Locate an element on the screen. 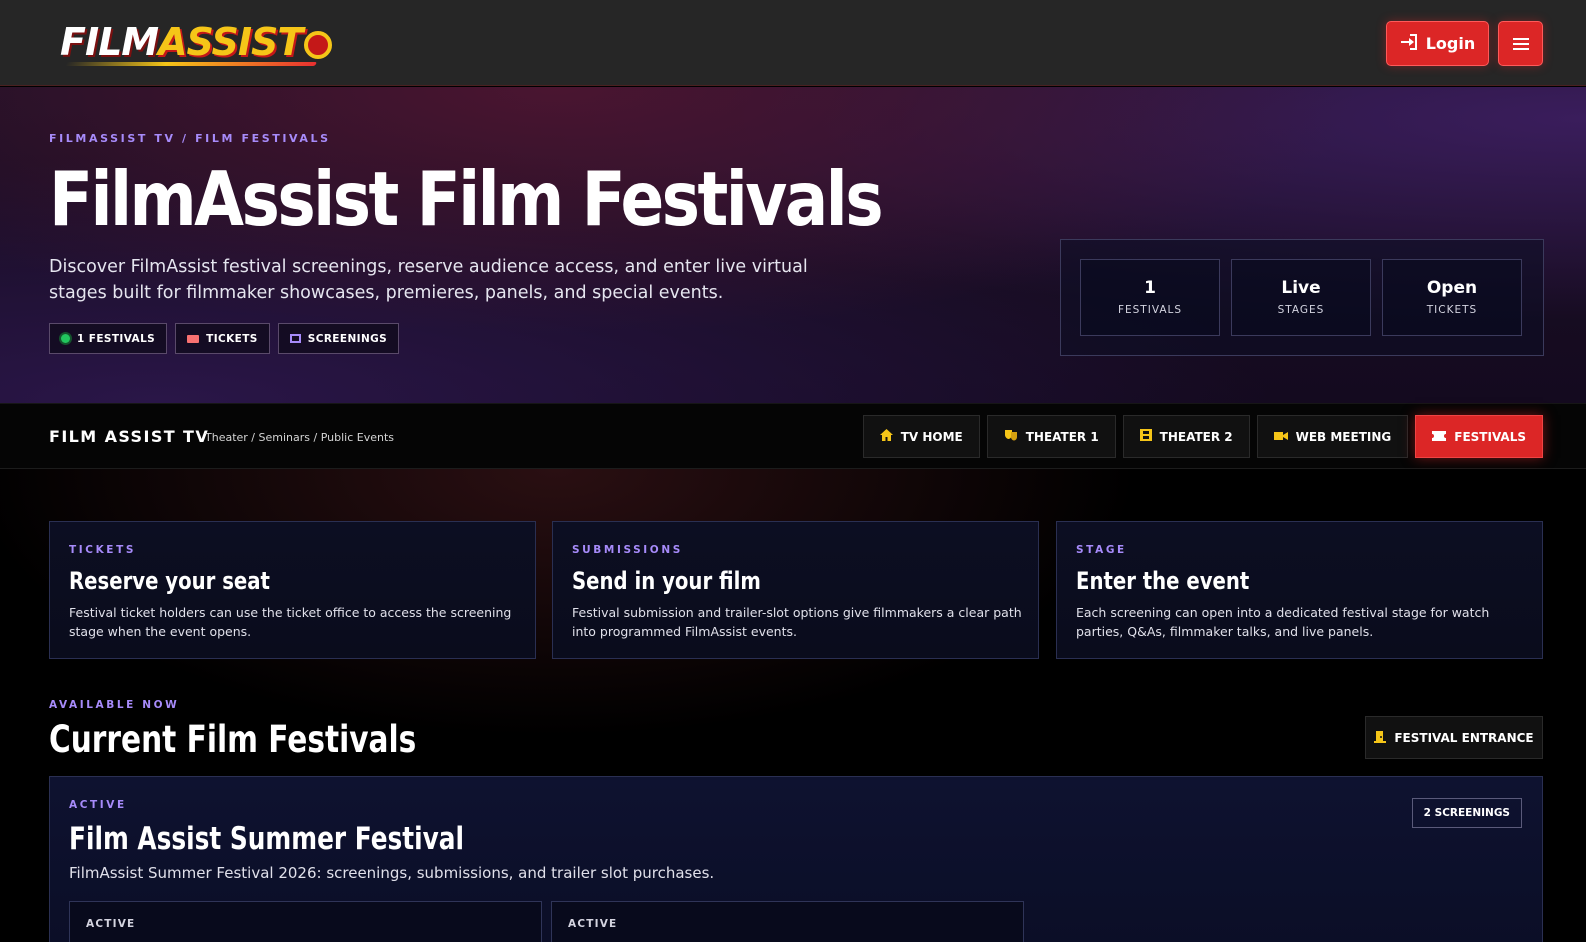 The image size is (1586, 942). stats-panel: 1 FESTIVALS Live STAGES Open TICKETS is located at coordinates (1302, 297).